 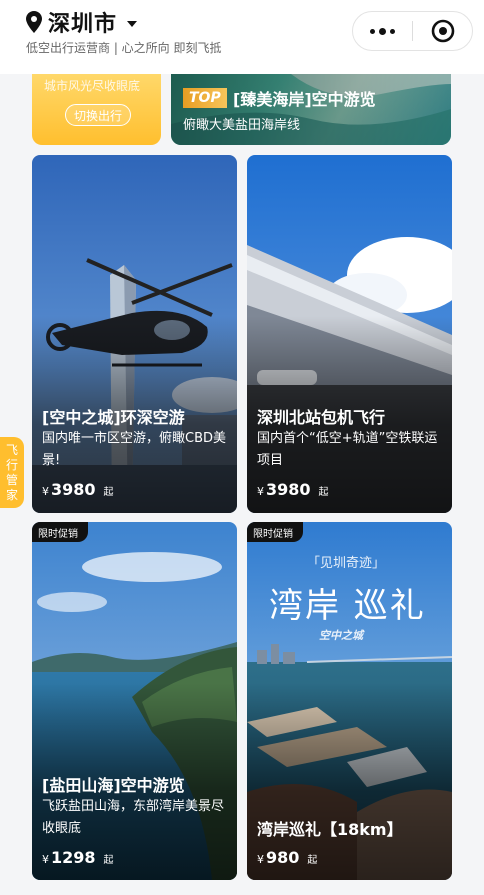 What do you see at coordinates (346, 563) in the screenshot?
I see `poster-small-text: 「见圳奇迹」` at bounding box center [346, 563].